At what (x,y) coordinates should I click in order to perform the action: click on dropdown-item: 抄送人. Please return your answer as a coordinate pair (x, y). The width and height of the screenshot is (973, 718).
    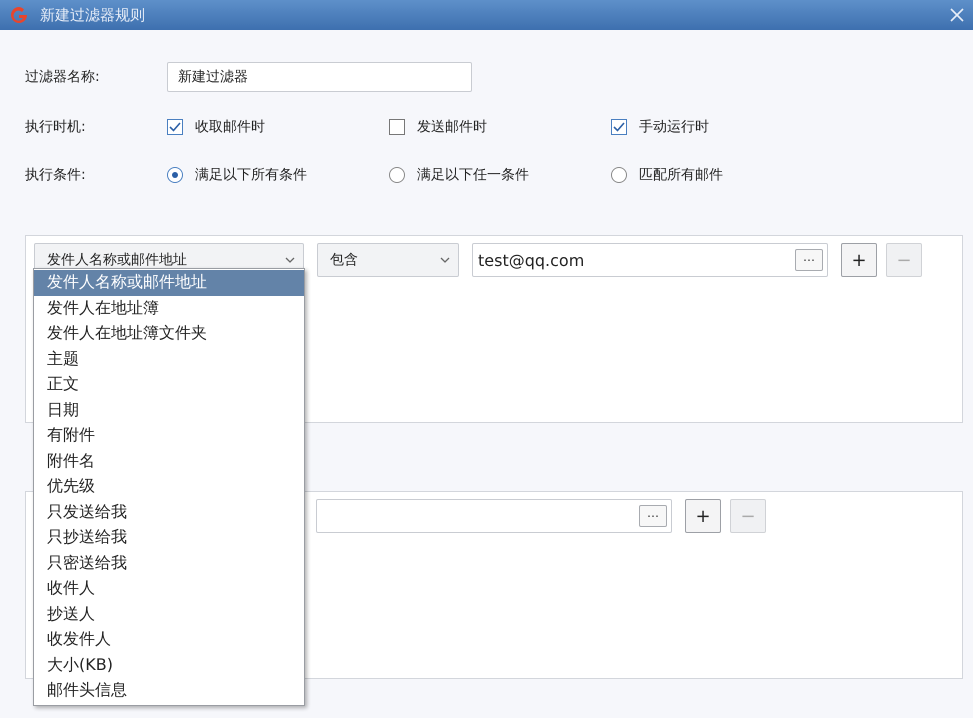
    Looking at the image, I should click on (169, 614).